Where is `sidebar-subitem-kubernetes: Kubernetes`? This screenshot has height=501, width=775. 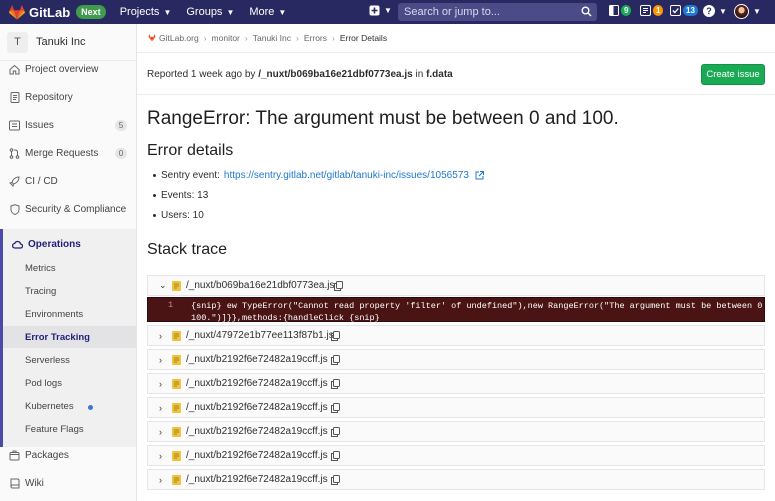
sidebar-subitem-kubernetes: Kubernetes is located at coordinates (49, 406).